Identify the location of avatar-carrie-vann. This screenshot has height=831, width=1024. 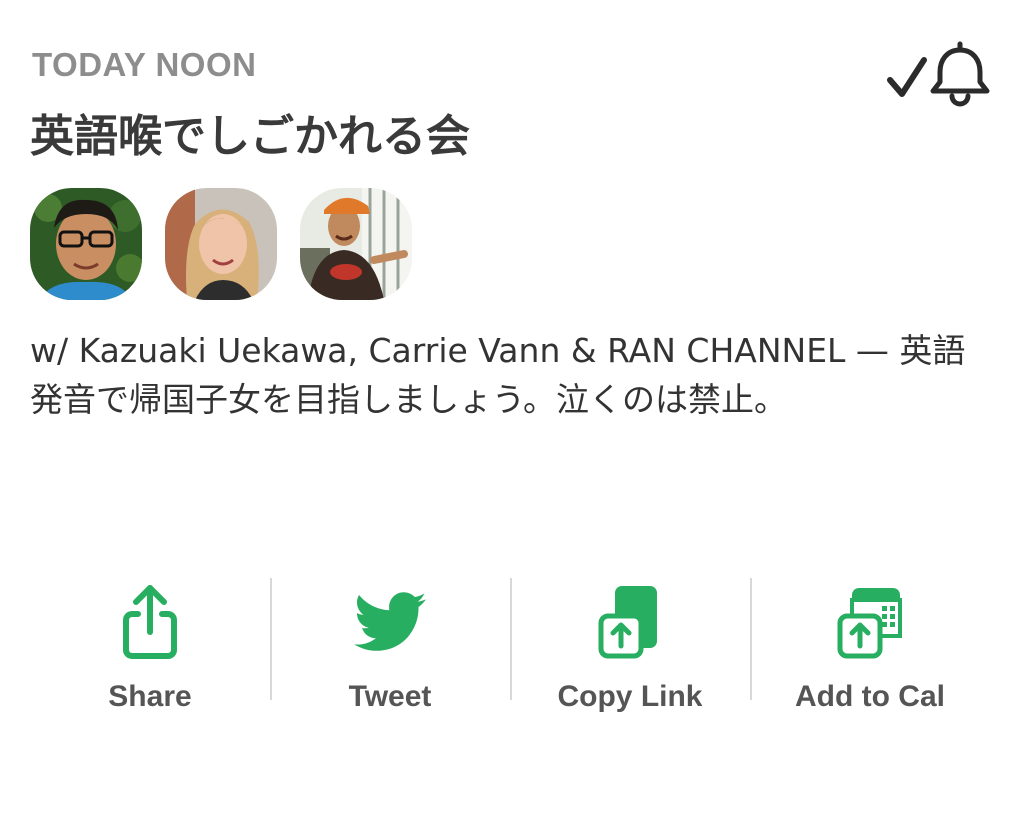
(221, 244).